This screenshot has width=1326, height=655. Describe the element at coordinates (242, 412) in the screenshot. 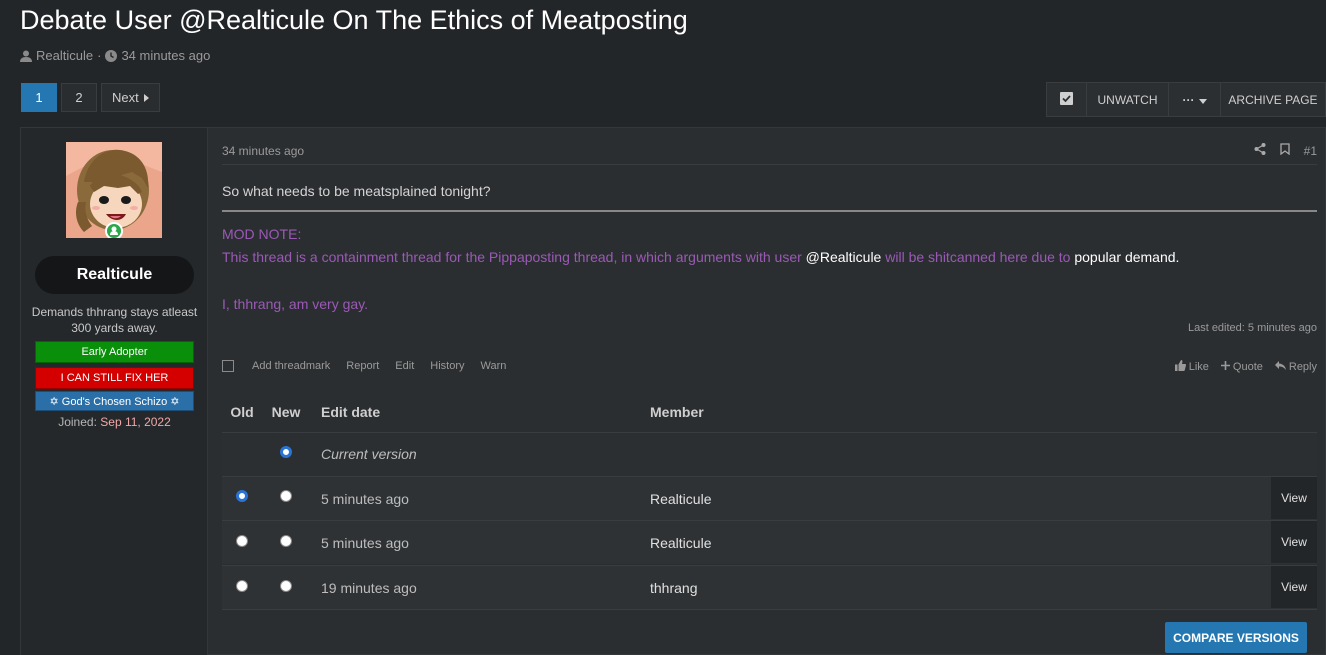

I see `col-old: Old` at that location.